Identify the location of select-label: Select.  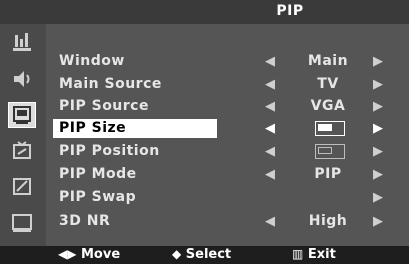
(208, 254).